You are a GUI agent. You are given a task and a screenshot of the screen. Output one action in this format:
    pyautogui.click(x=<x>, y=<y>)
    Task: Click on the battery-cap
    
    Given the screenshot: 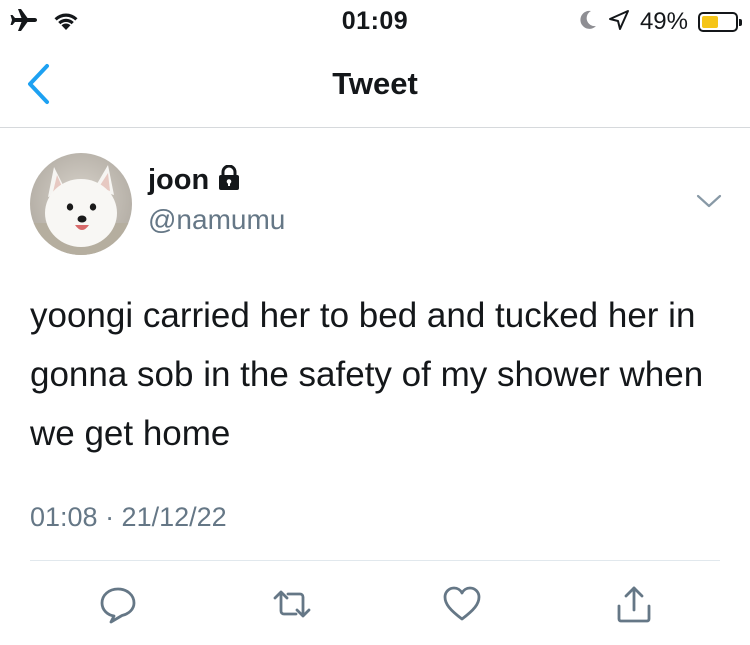 What is the action you would take?
    pyautogui.click(x=740, y=22)
    